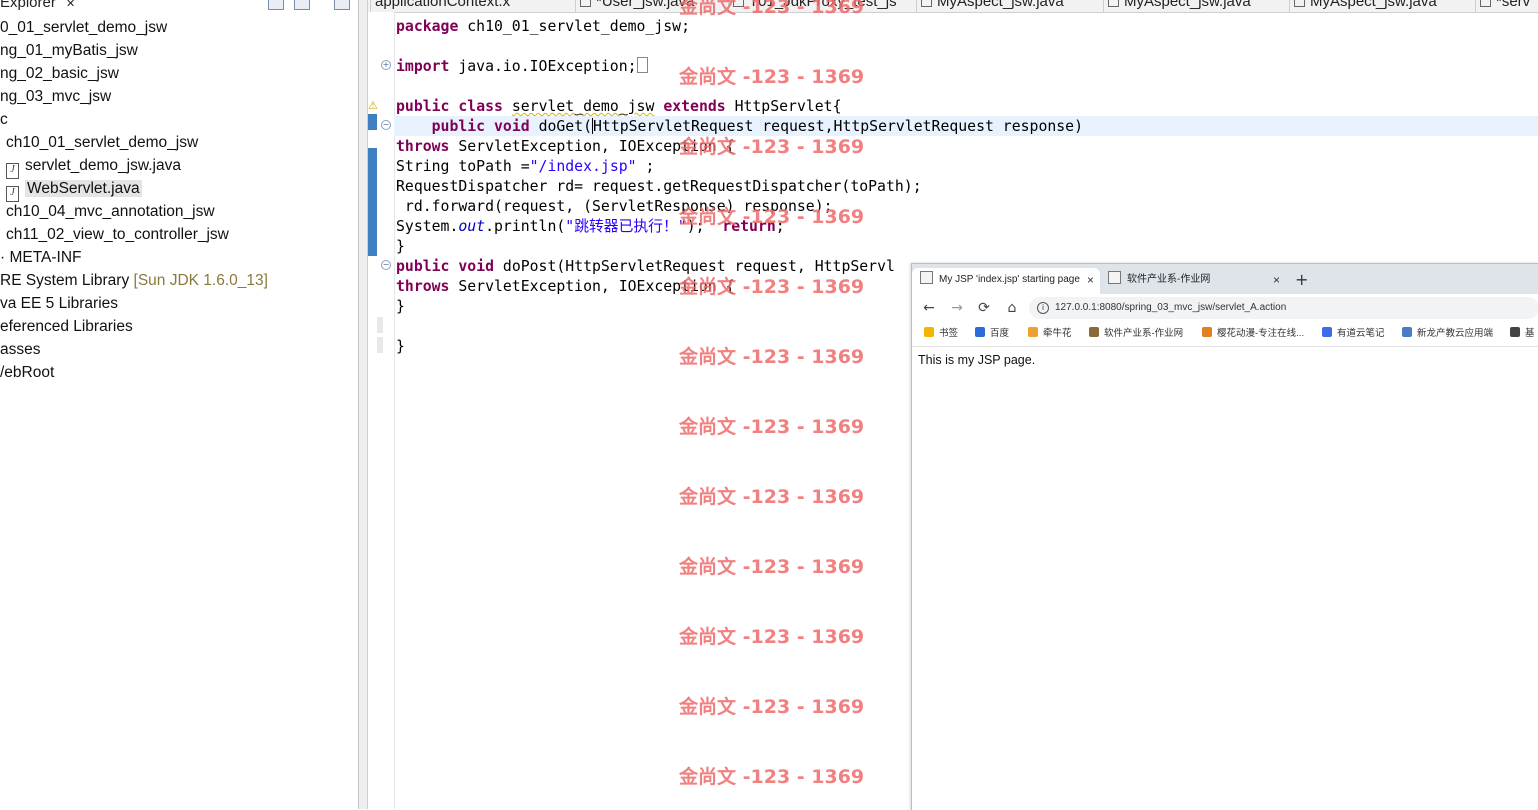 The height and width of the screenshot is (810, 1538). I want to click on tree-item-label: asses, so click(20, 349).